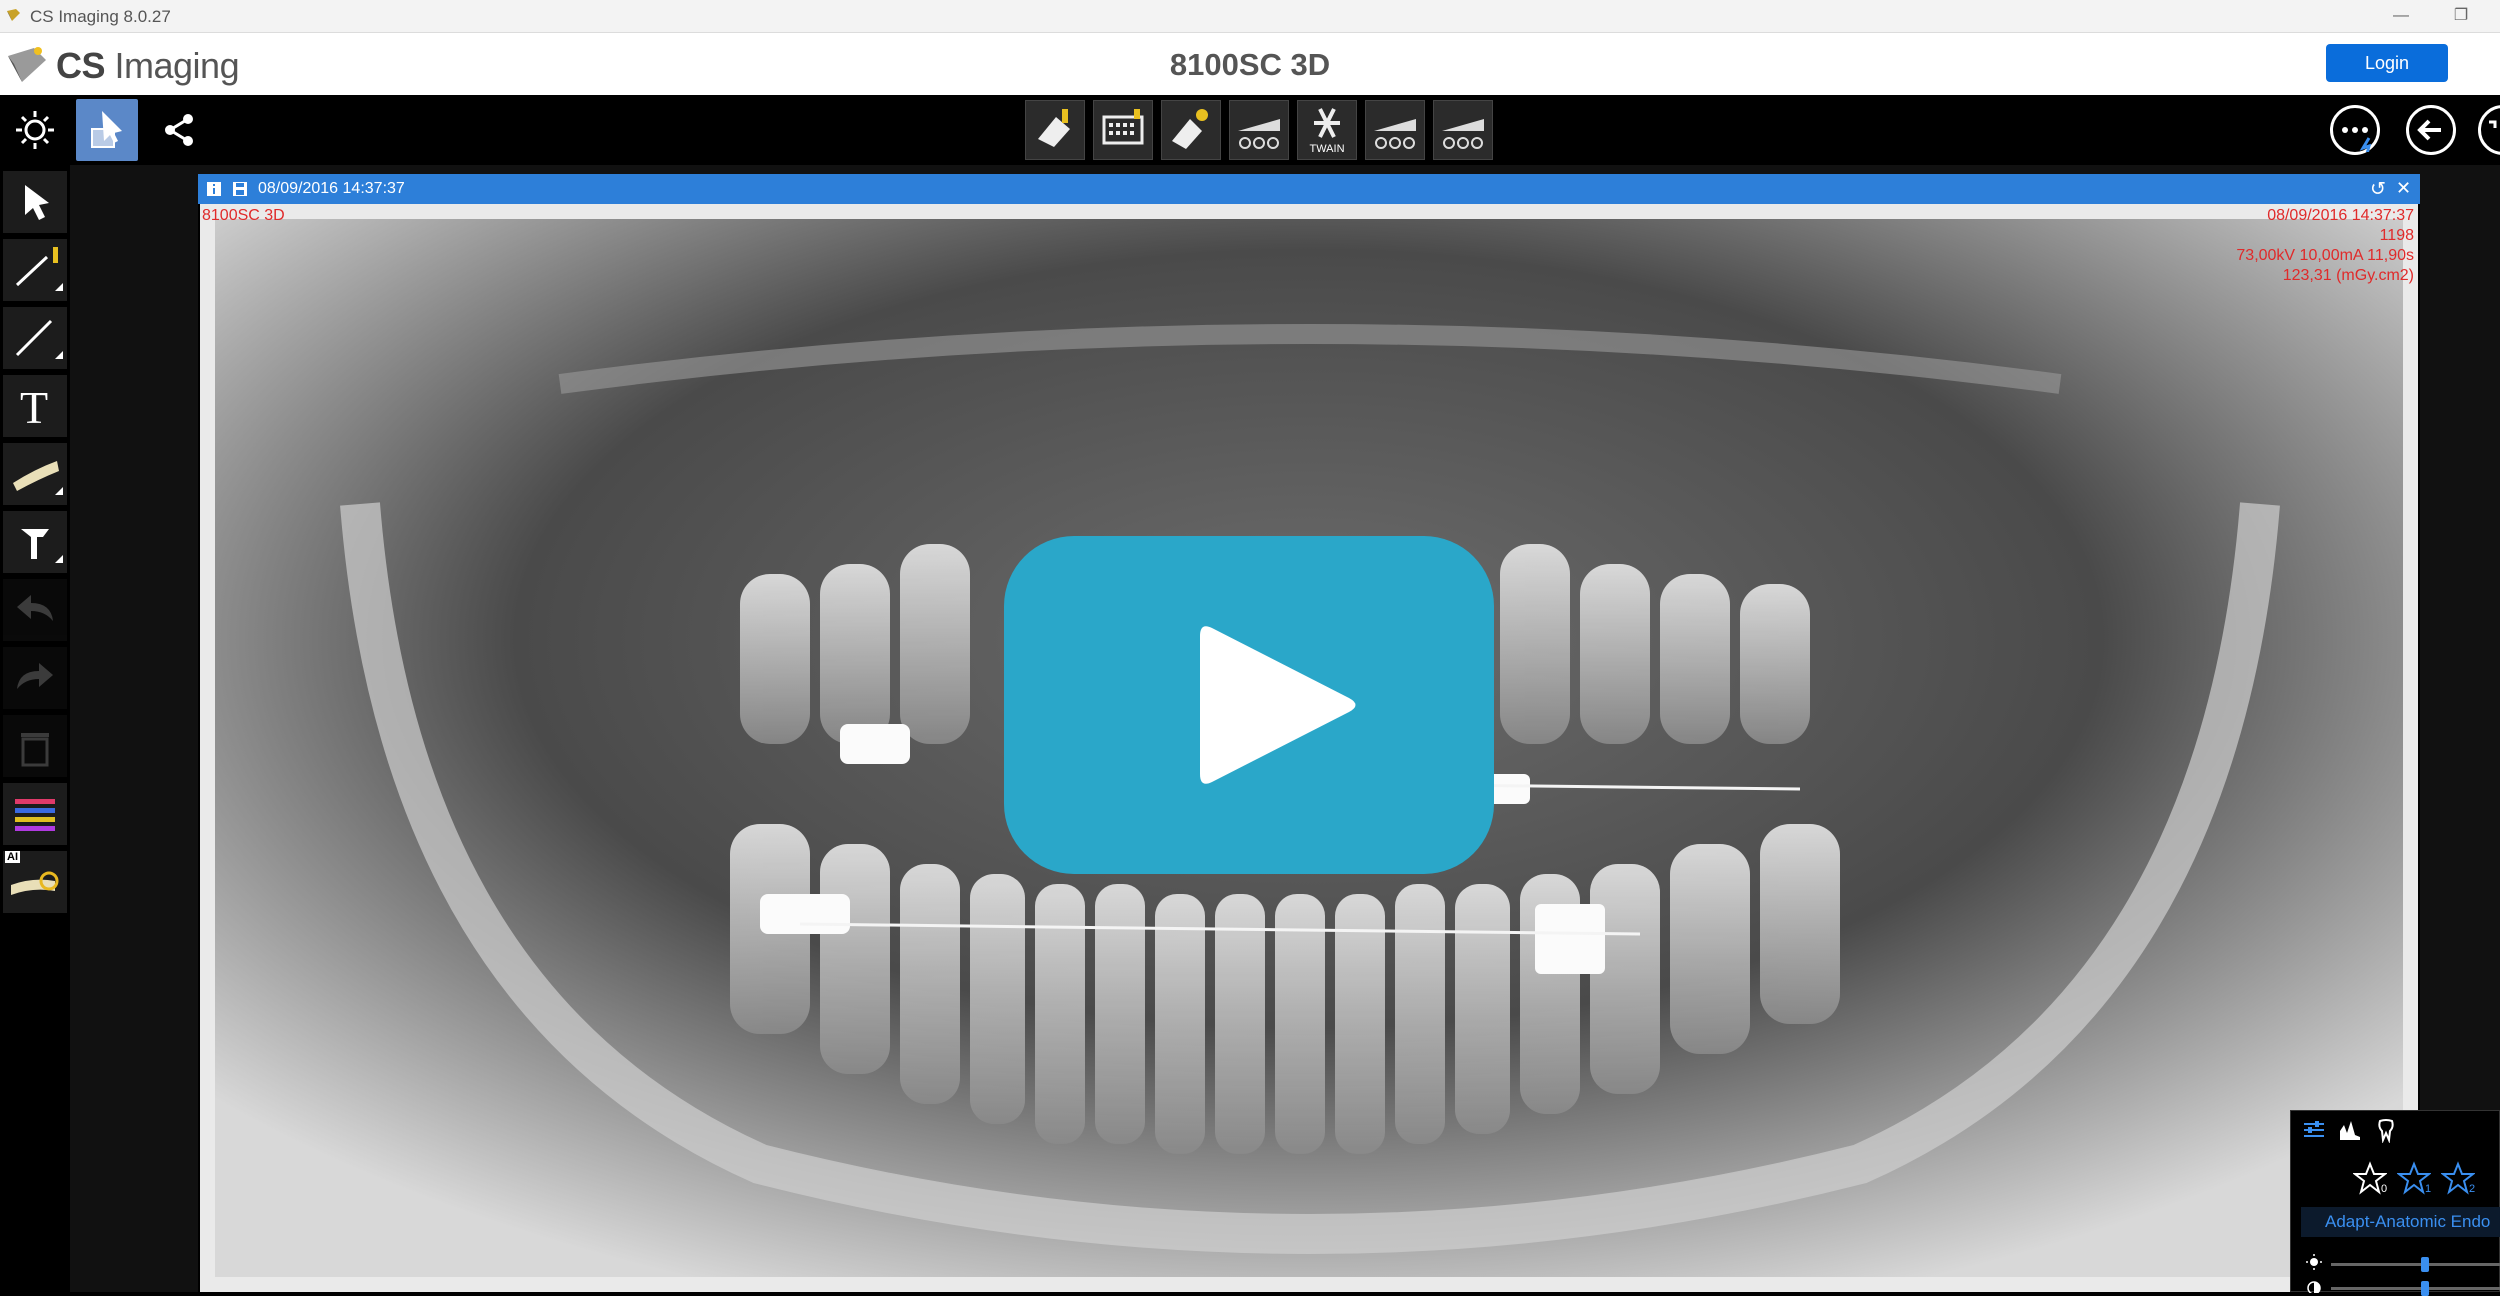 This screenshot has width=2500, height=1296. I want to click on play-icon, so click(1278, 705).